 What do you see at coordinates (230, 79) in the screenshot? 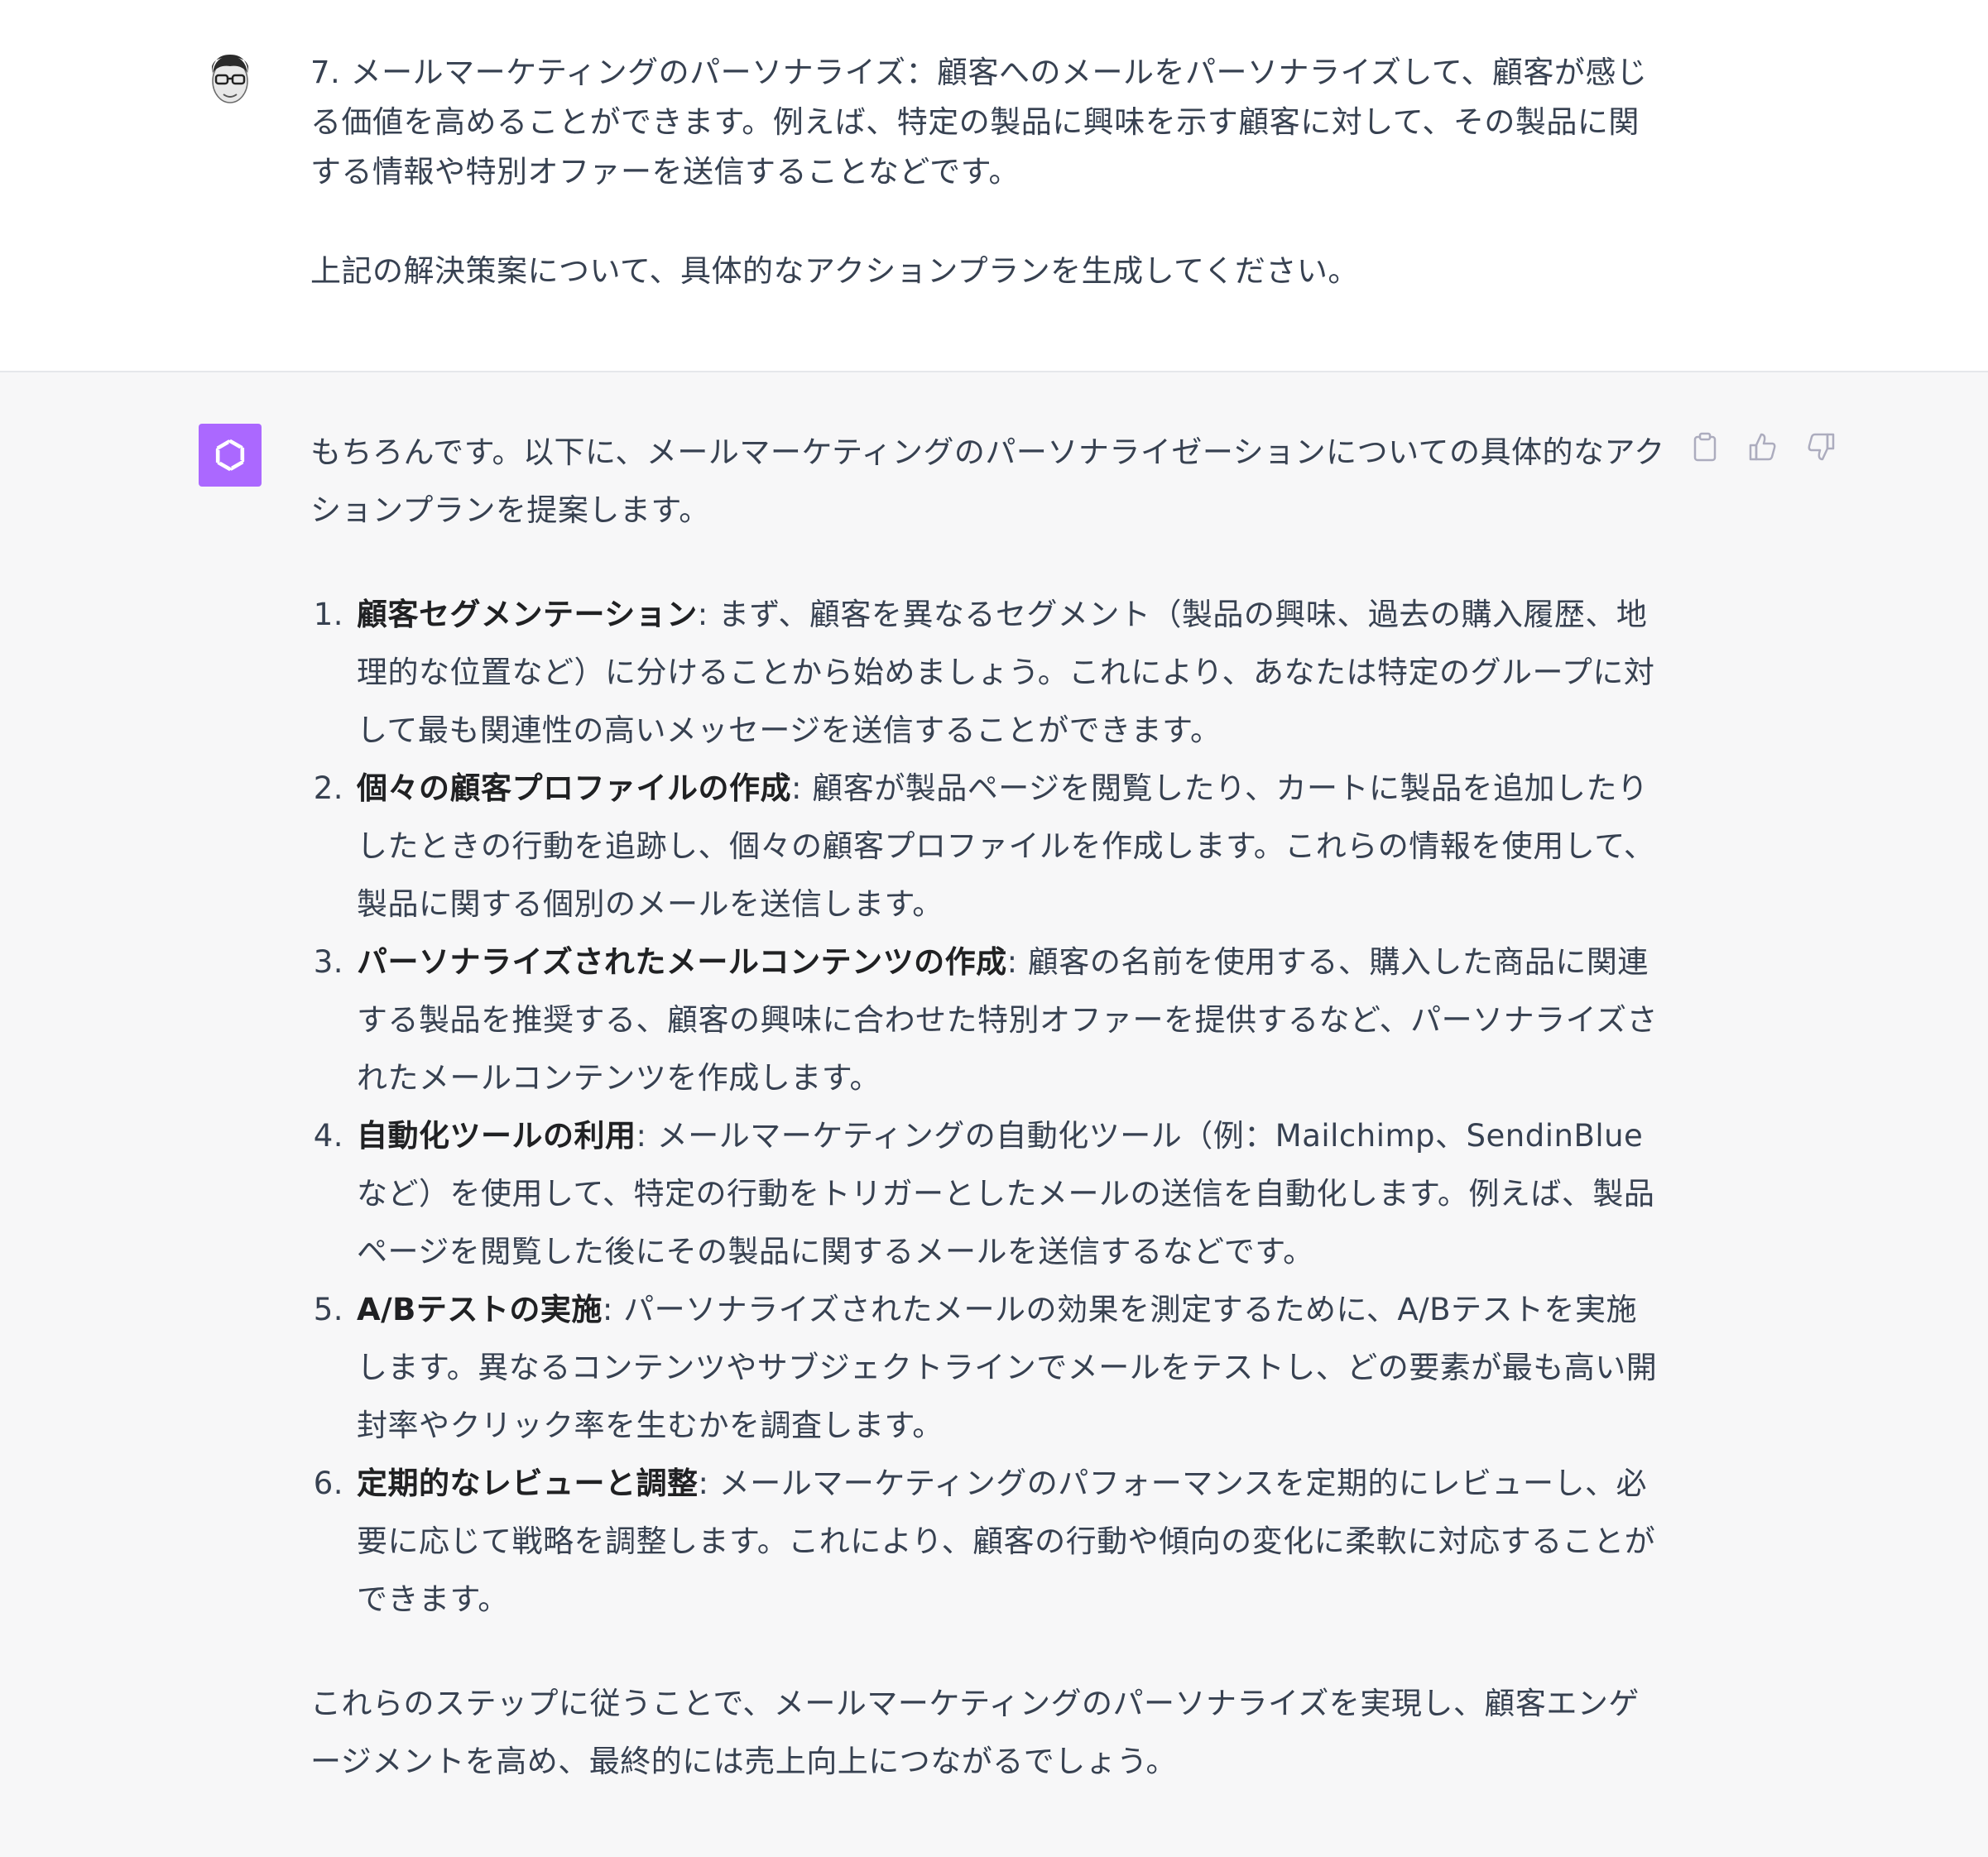
I see `user-avatar-icon` at bounding box center [230, 79].